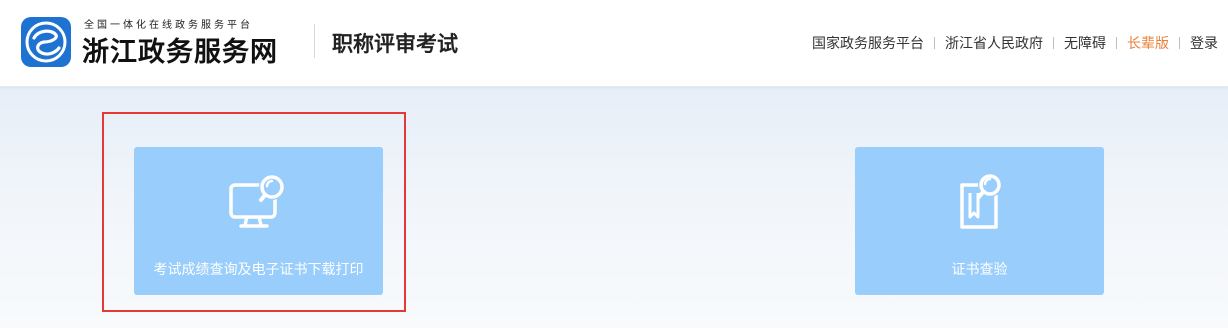 The width and height of the screenshot is (1228, 328). Describe the element at coordinates (256, 201) in the screenshot. I see `monitor-search-icon` at that location.